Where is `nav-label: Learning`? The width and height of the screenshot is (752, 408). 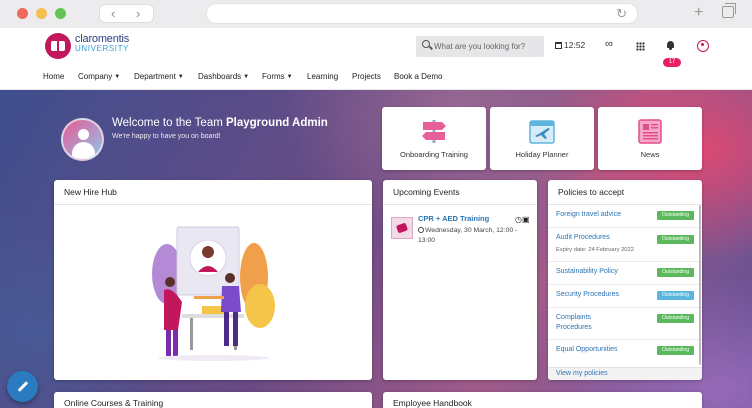
nav-label: Learning is located at coordinates (323, 76).